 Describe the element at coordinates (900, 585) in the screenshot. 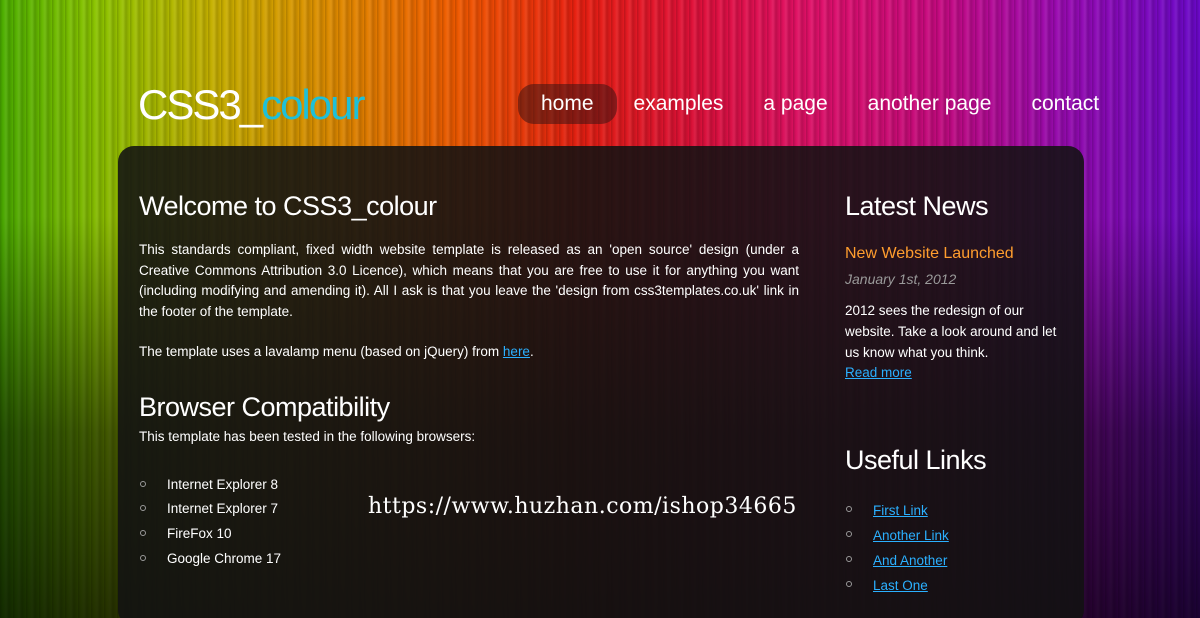

I see `last-one-link: Last One` at that location.